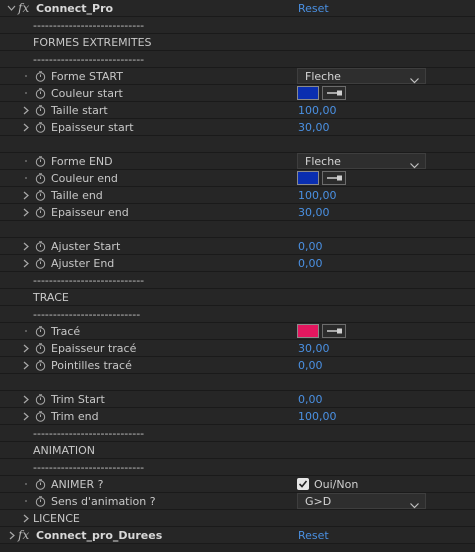  Describe the element at coordinates (237, 195) in the screenshot. I see `property-row-taille-end: Taille end 100,00` at that location.